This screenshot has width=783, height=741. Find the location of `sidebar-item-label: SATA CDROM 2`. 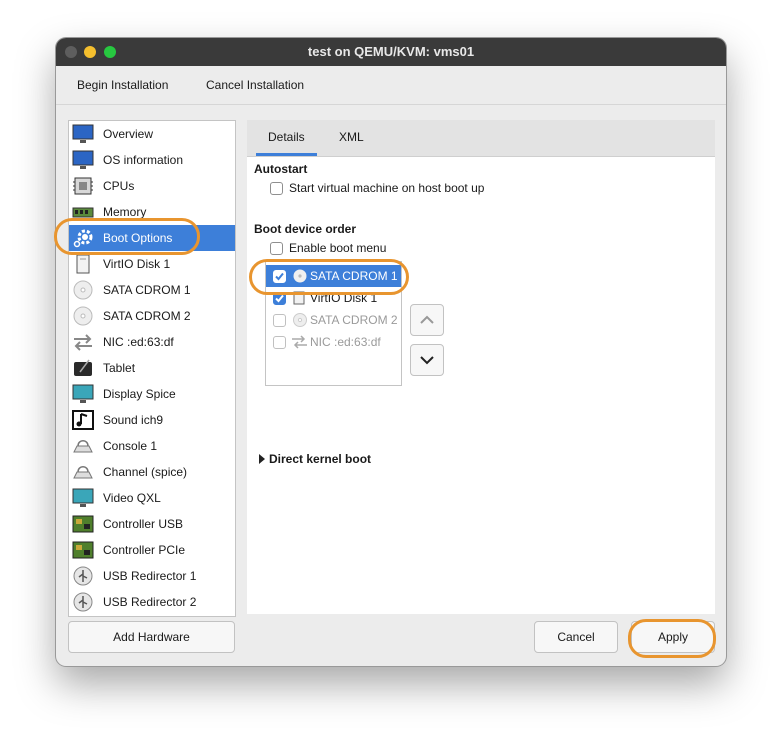

sidebar-item-label: SATA CDROM 2 is located at coordinates (147, 316).